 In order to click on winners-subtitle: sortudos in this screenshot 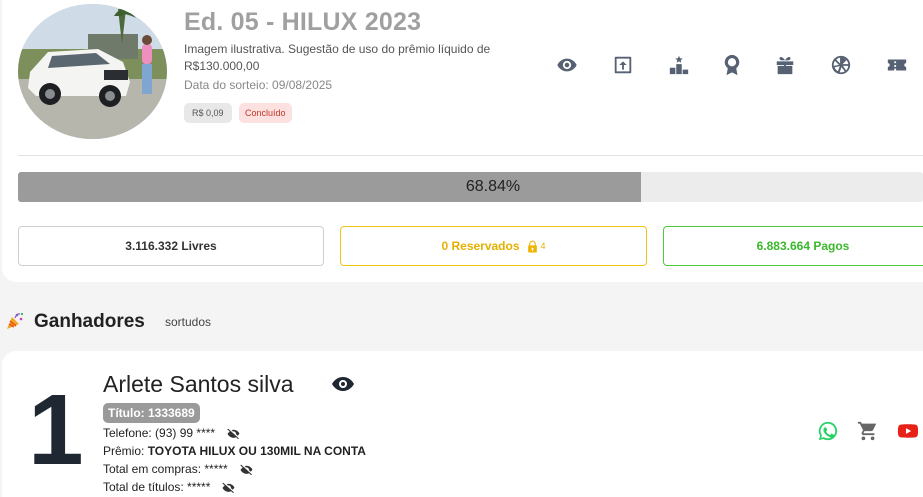, I will do `click(188, 322)`.